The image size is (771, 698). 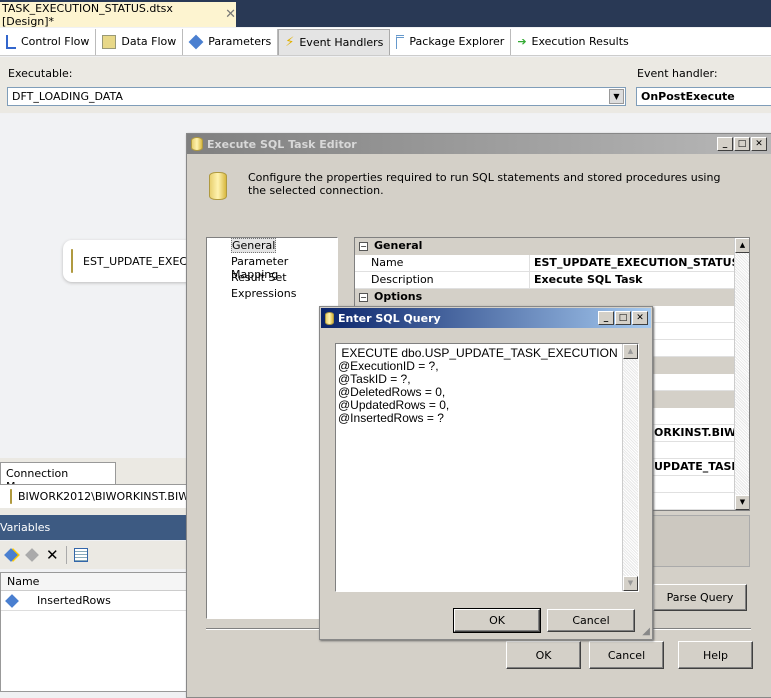 I want to click on tab-connection-managers: Connection Managers, so click(x=58, y=477).